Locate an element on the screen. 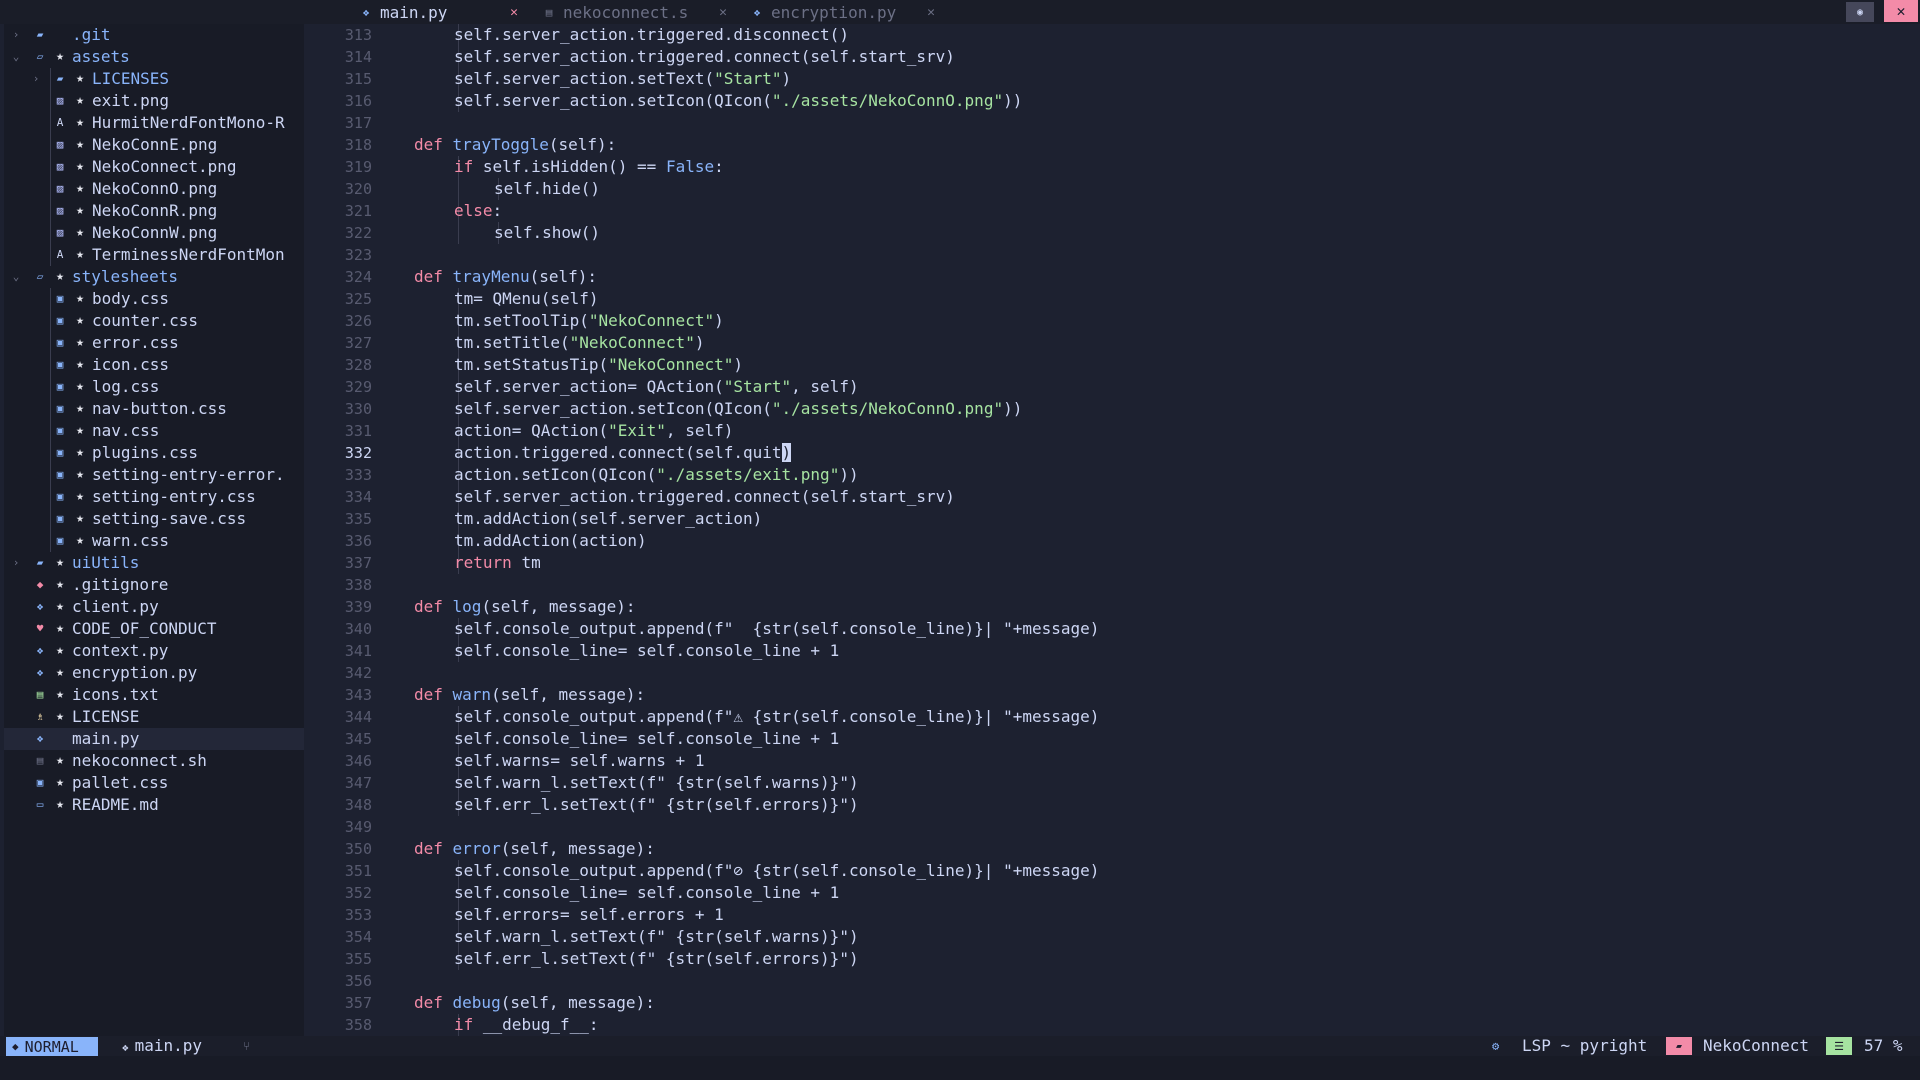 The width and height of the screenshot is (1920, 1080). tree-item: ▣ ★ counter.css is located at coordinates (154, 321).